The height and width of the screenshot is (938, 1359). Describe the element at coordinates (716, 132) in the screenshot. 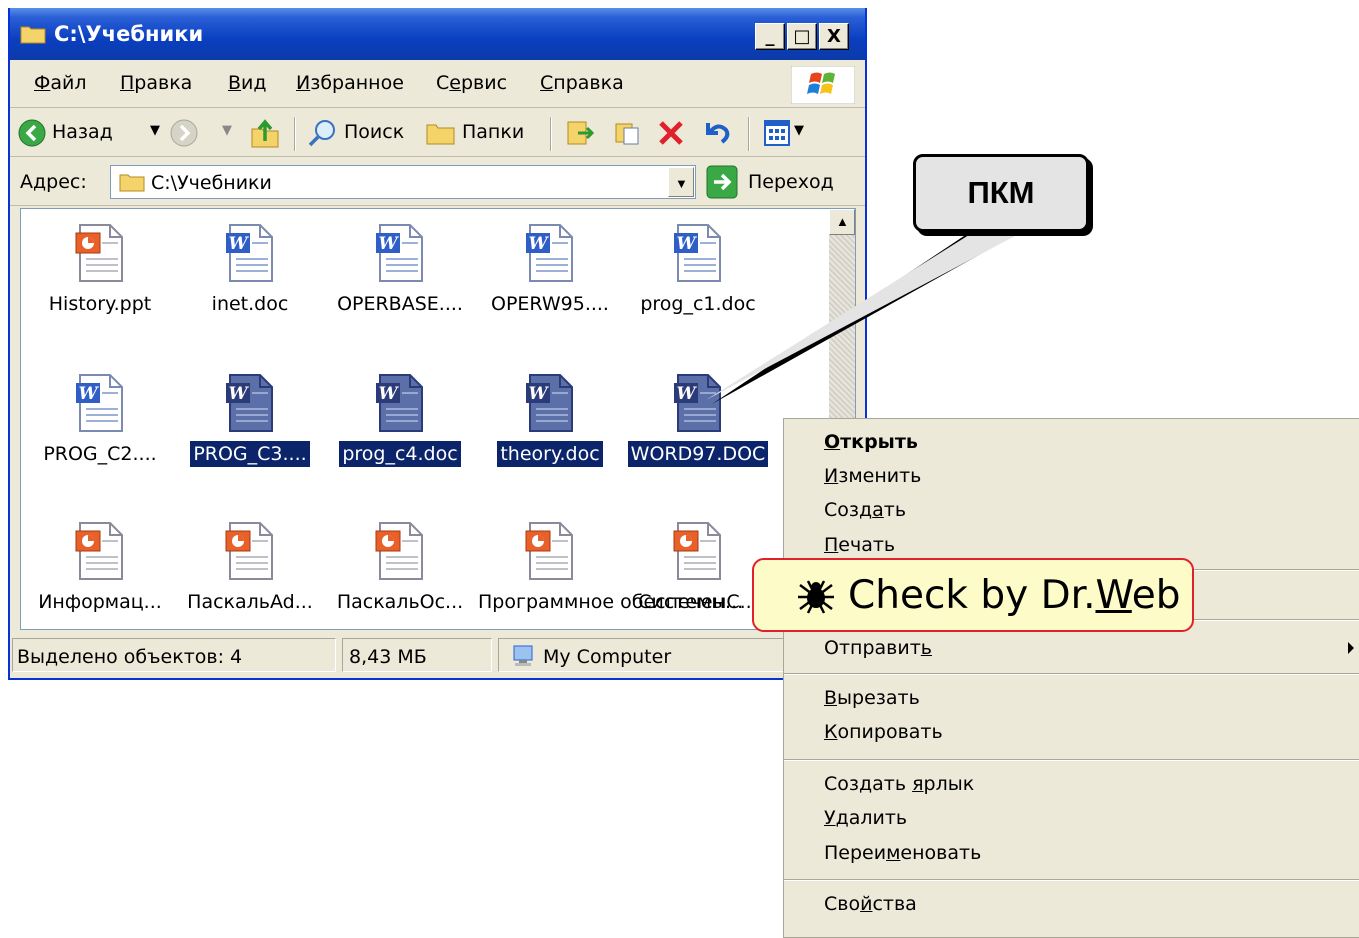

I see `undo-icon` at that location.